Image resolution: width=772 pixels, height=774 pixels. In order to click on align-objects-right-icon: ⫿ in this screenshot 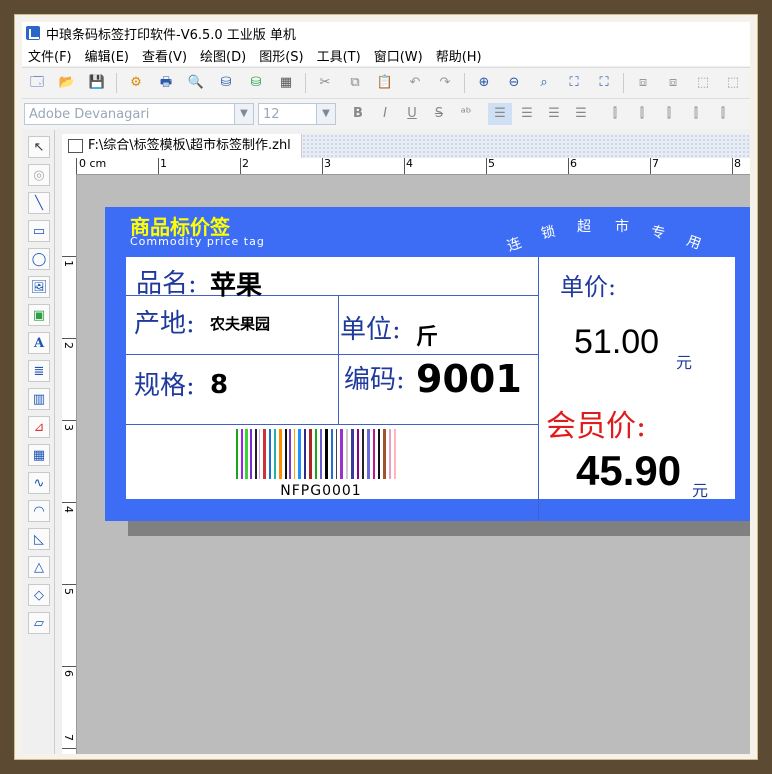, I will do `click(669, 114)`.